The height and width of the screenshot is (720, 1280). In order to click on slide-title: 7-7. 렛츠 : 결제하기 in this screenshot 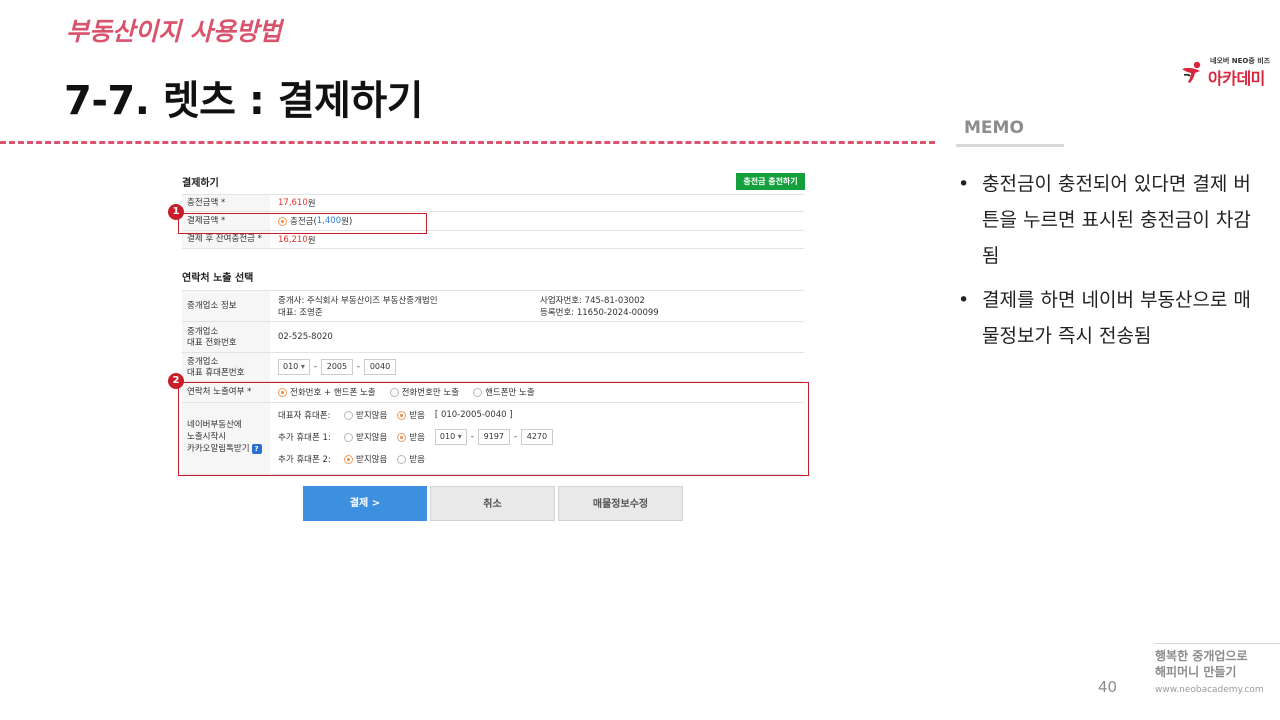, I will do `click(244, 101)`.